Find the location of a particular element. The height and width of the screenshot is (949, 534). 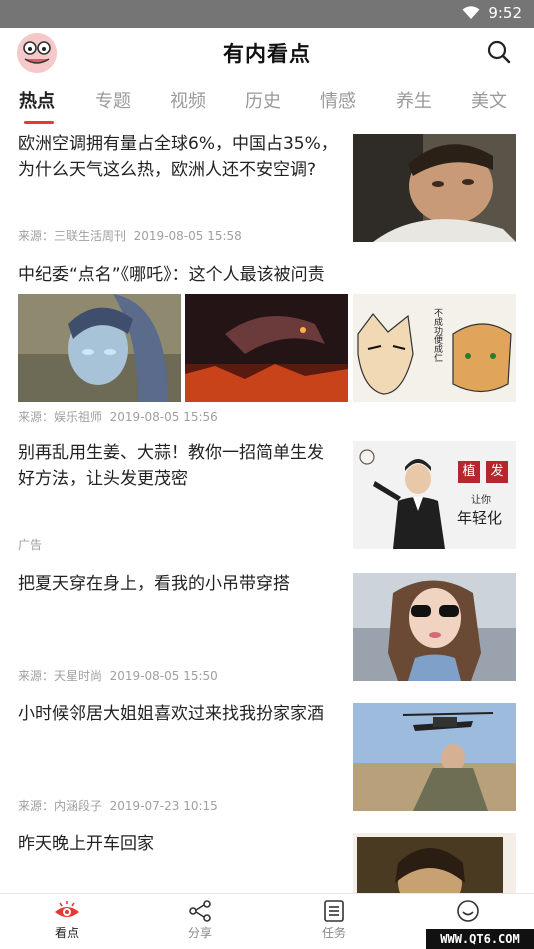

app-bar: 有内看点 is located at coordinates (267, 53).